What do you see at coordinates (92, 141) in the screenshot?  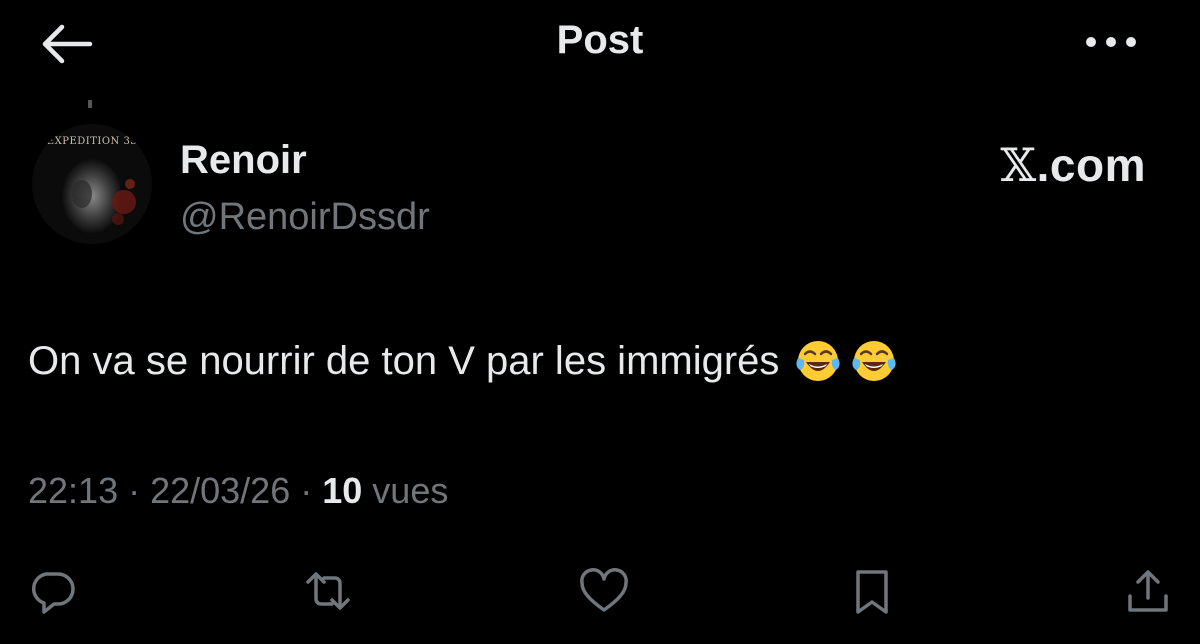 I see `avatar-caption: EXPEDITION 33` at bounding box center [92, 141].